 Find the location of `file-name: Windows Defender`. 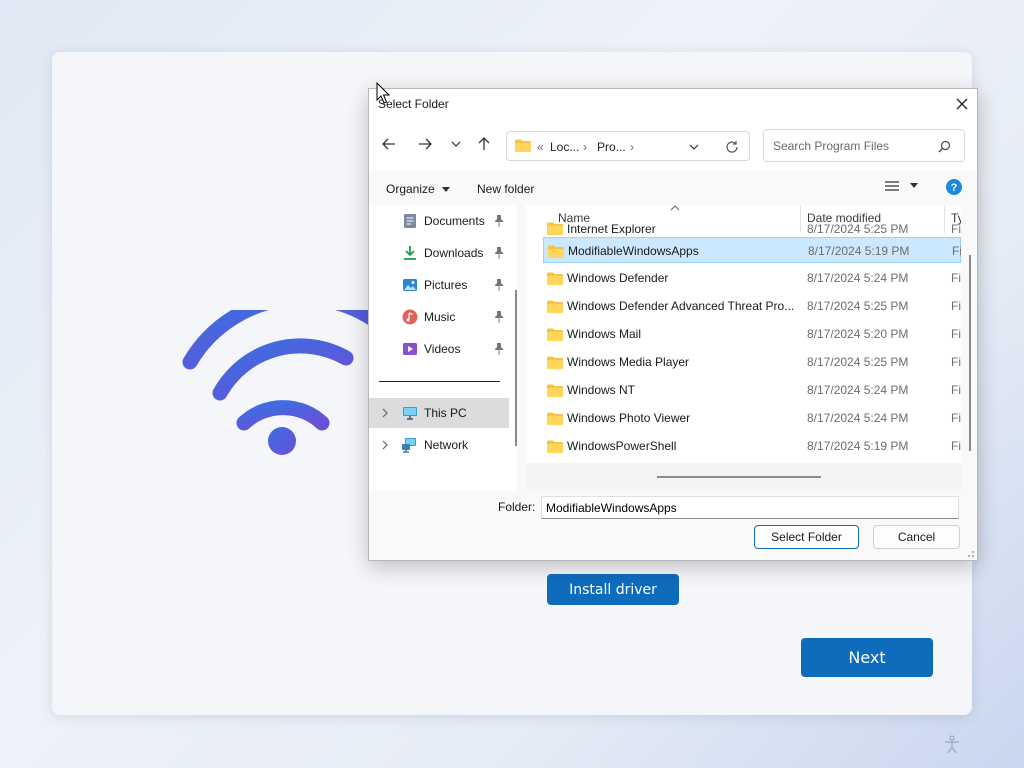

file-name: Windows Defender is located at coordinates (618, 278).